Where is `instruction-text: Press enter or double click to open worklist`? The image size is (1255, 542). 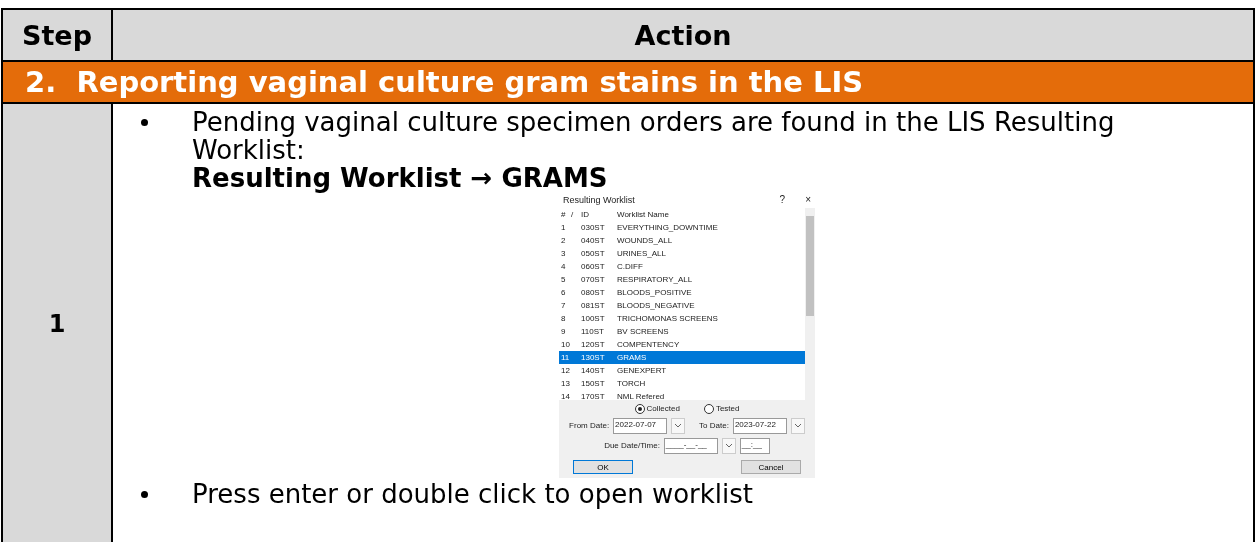 instruction-text: Press enter or double click to open worklist is located at coordinates (473, 494).